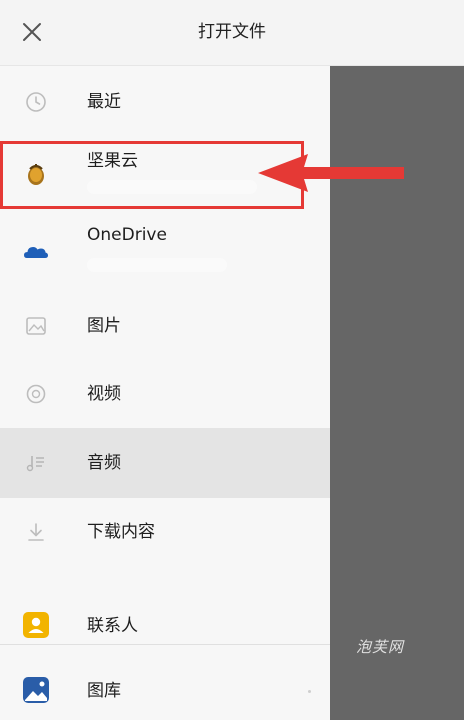  What do you see at coordinates (165, 533) in the screenshot?
I see `drawer-item-downloads: 下载内容` at bounding box center [165, 533].